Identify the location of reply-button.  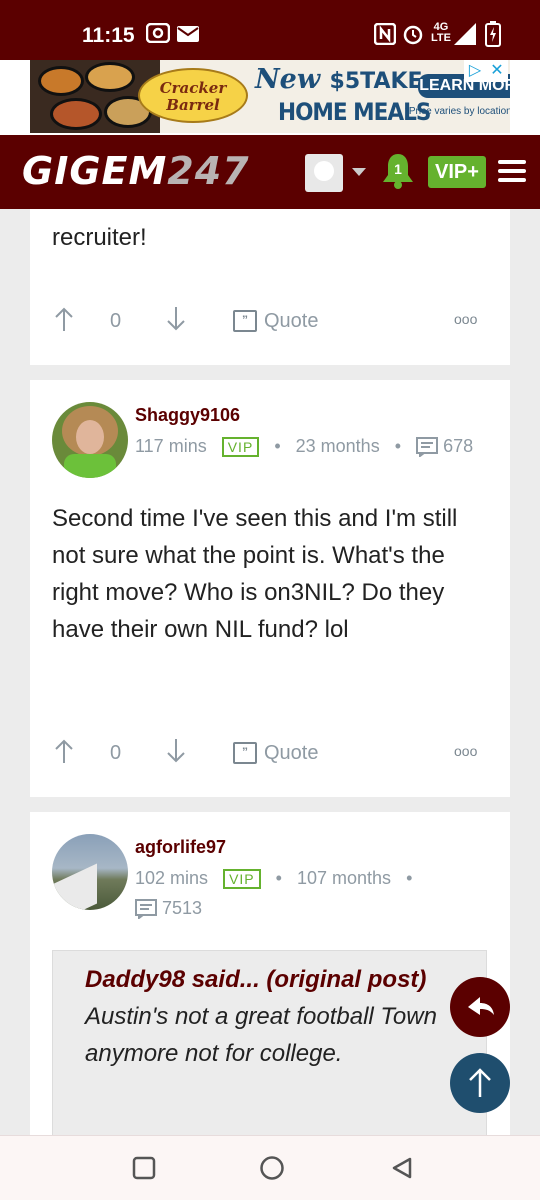
(480, 1007).